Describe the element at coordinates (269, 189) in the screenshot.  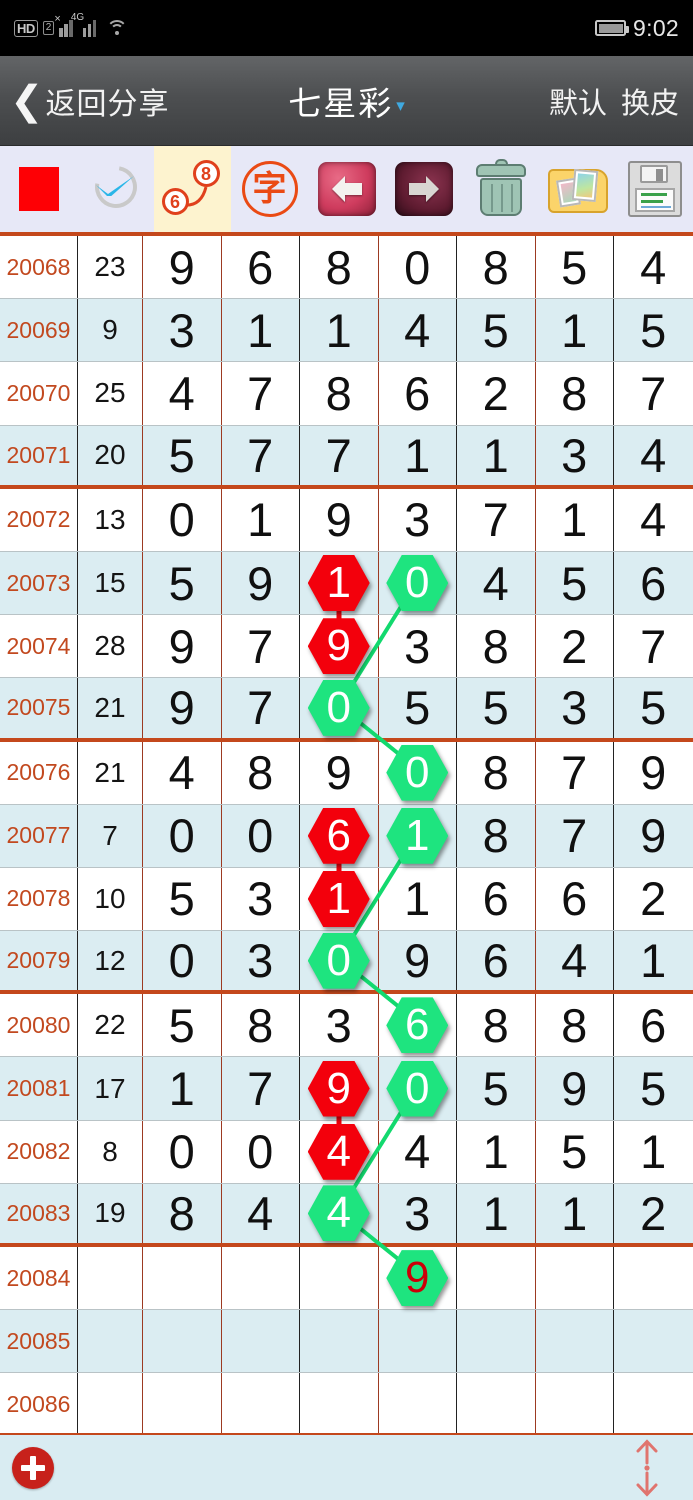
I see `character-stamp-tool: 字` at that location.